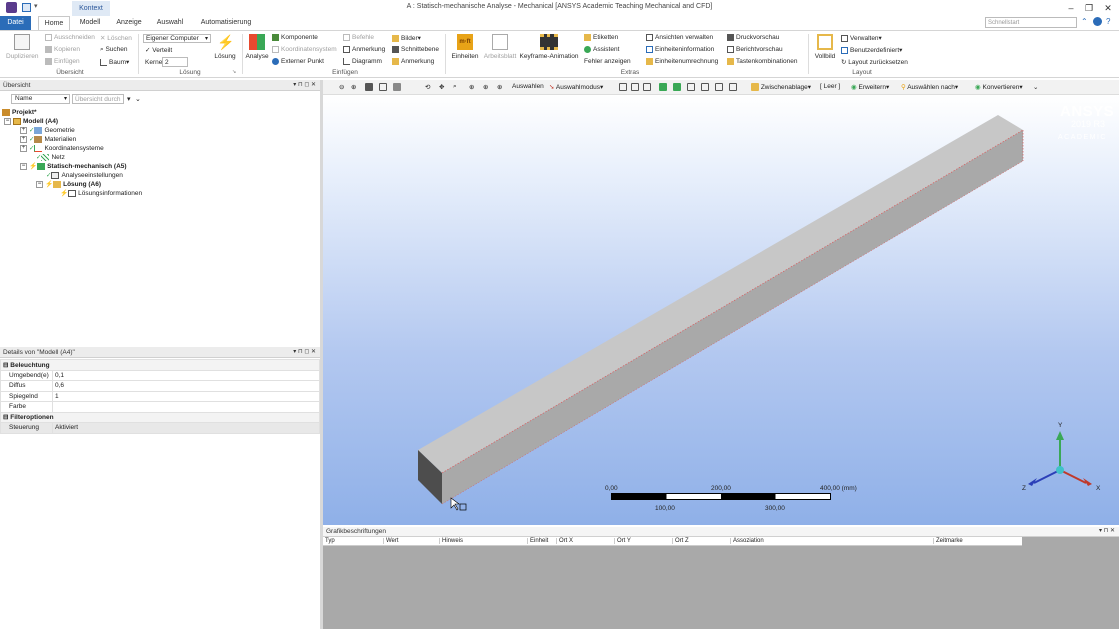 The height and width of the screenshot is (629, 1119). What do you see at coordinates (781, 87) in the screenshot?
I see `clipboard-button: Zwischenablage▾` at bounding box center [781, 87].